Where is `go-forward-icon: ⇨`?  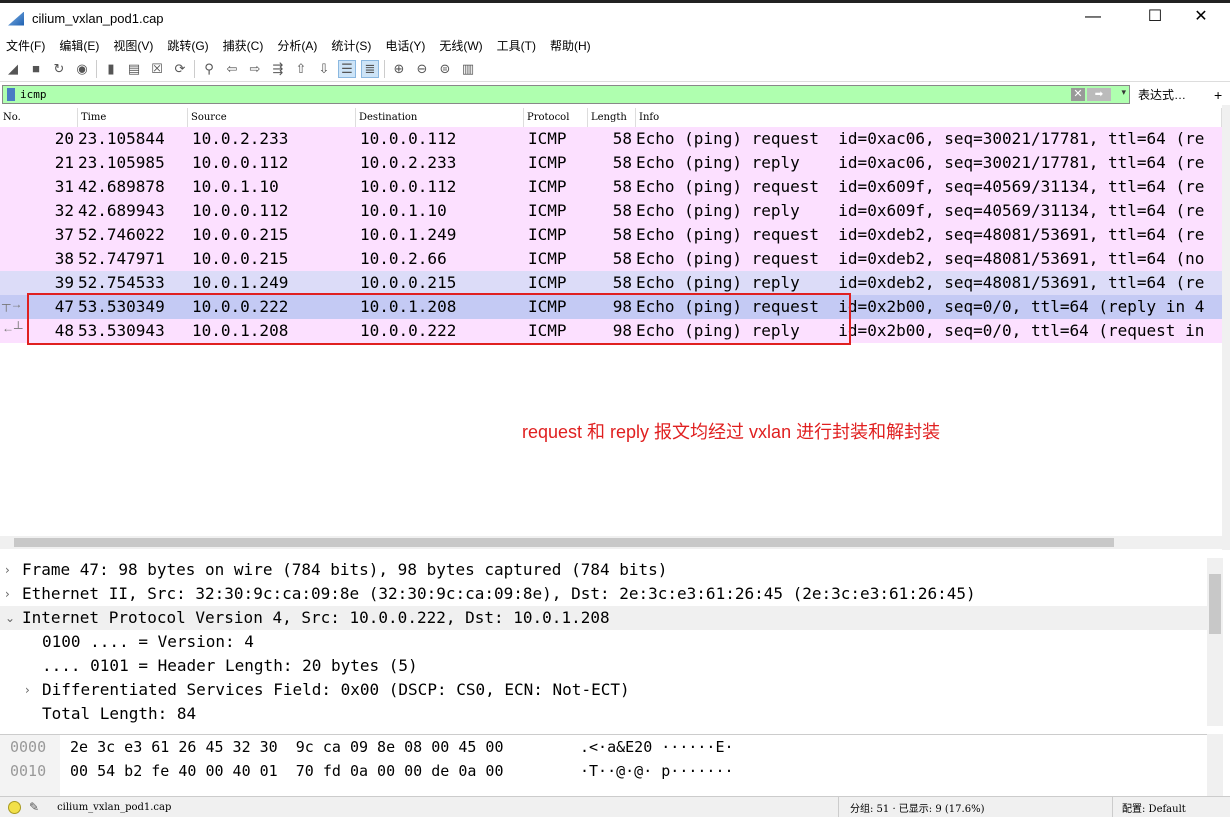
go-forward-icon: ⇨ is located at coordinates (255, 69).